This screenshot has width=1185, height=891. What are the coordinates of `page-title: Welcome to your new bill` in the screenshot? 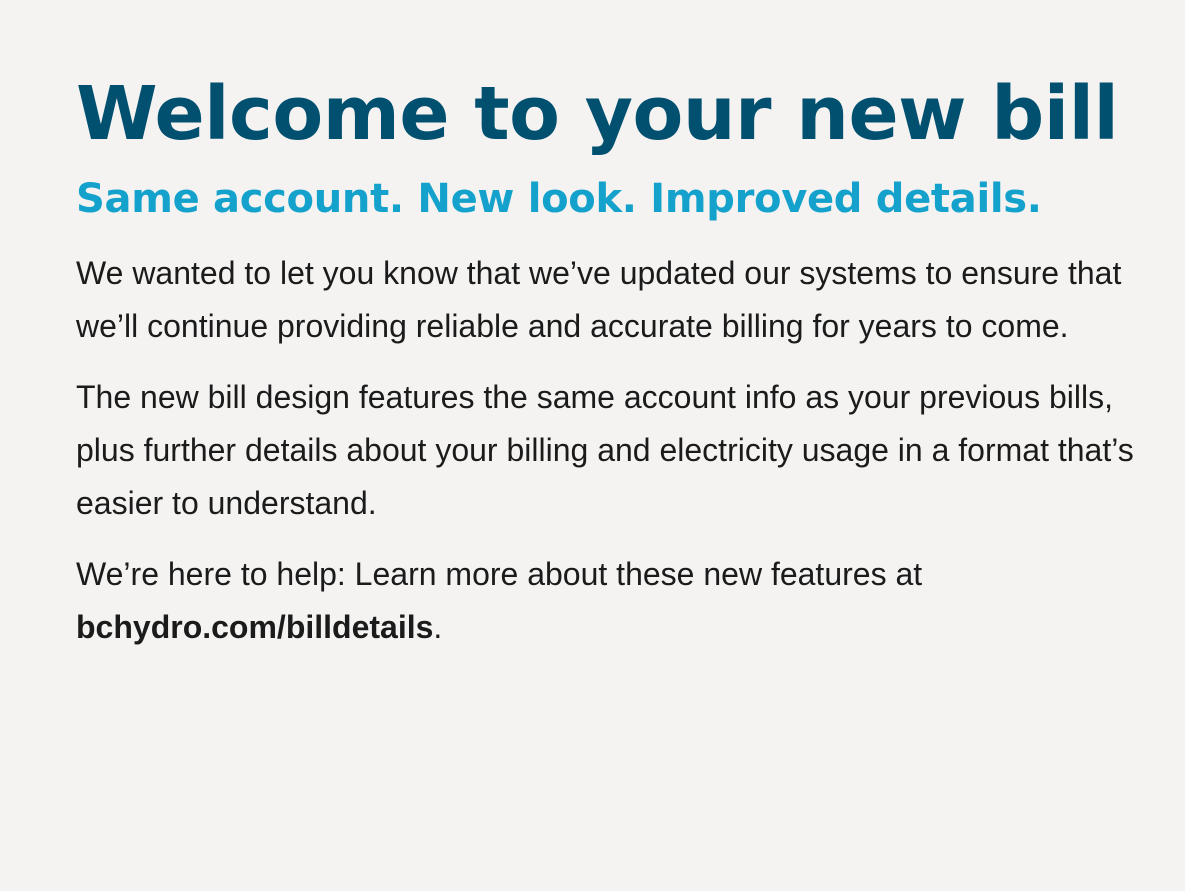 It's located at (597, 114).